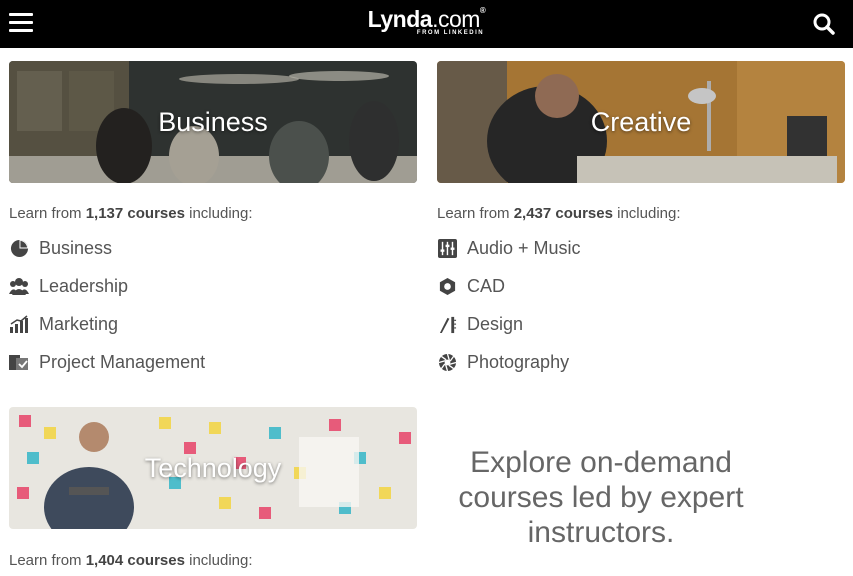  What do you see at coordinates (563, 213) in the screenshot?
I see `course-count: 2,437 courses` at bounding box center [563, 213].